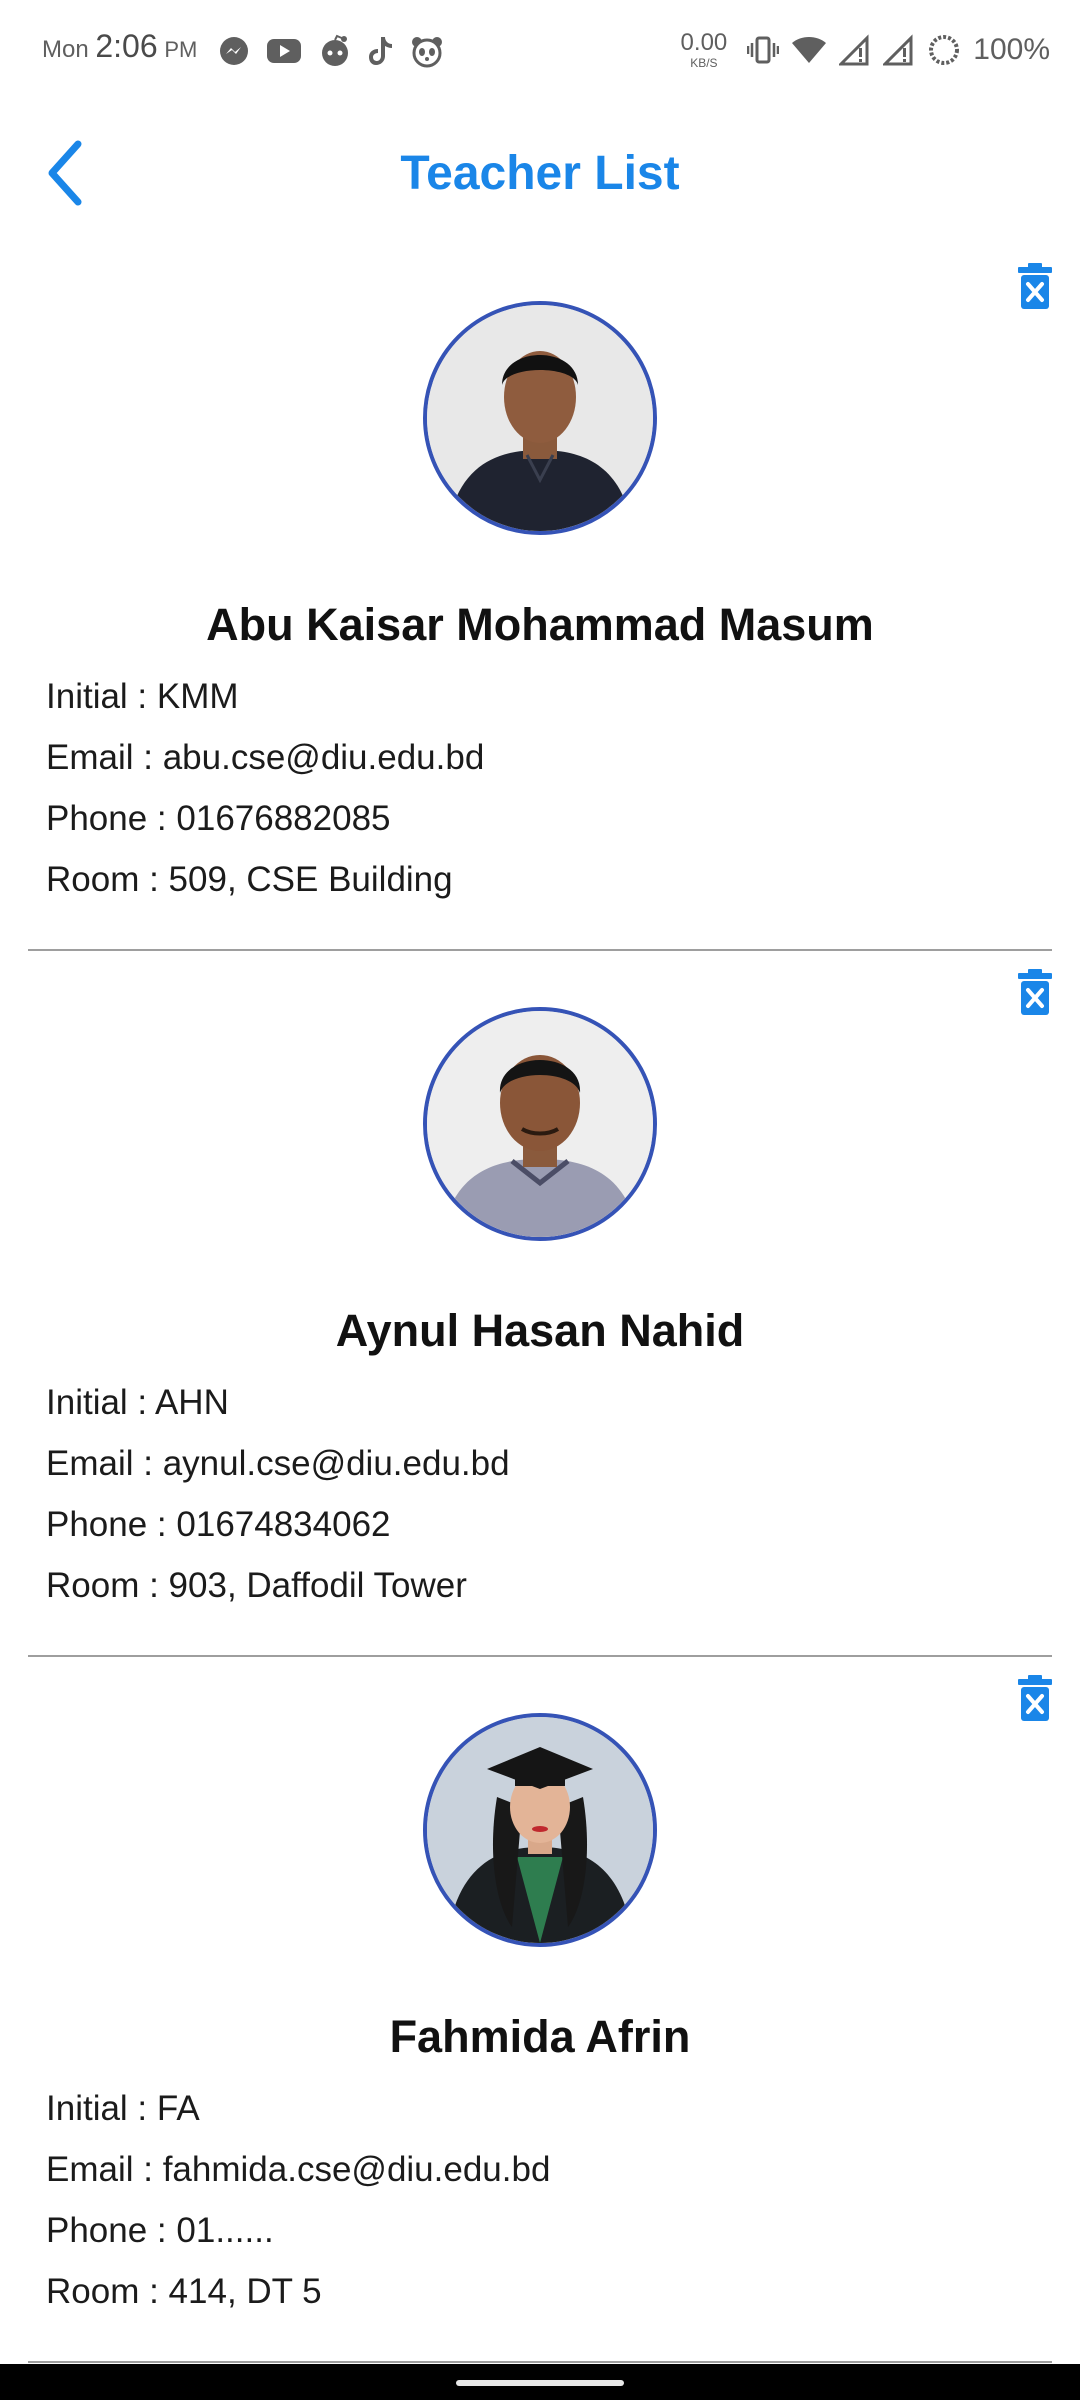 The width and height of the screenshot is (1080, 2400). Describe the element at coordinates (197, 696) in the screenshot. I see `initial-value: KMM` at that location.